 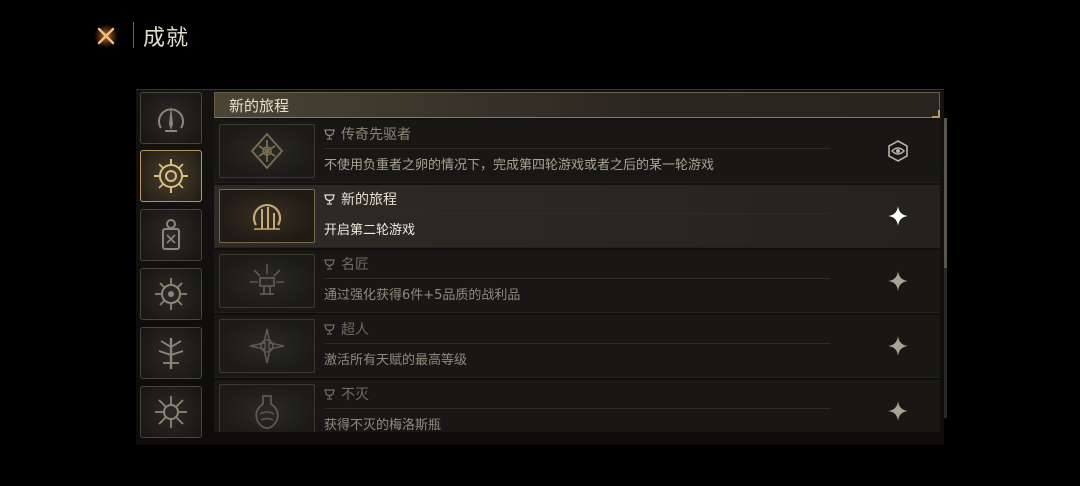 I want to click on achievement-desc: 获得不灭的梅洛斯瓶, so click(x=383, y=425).